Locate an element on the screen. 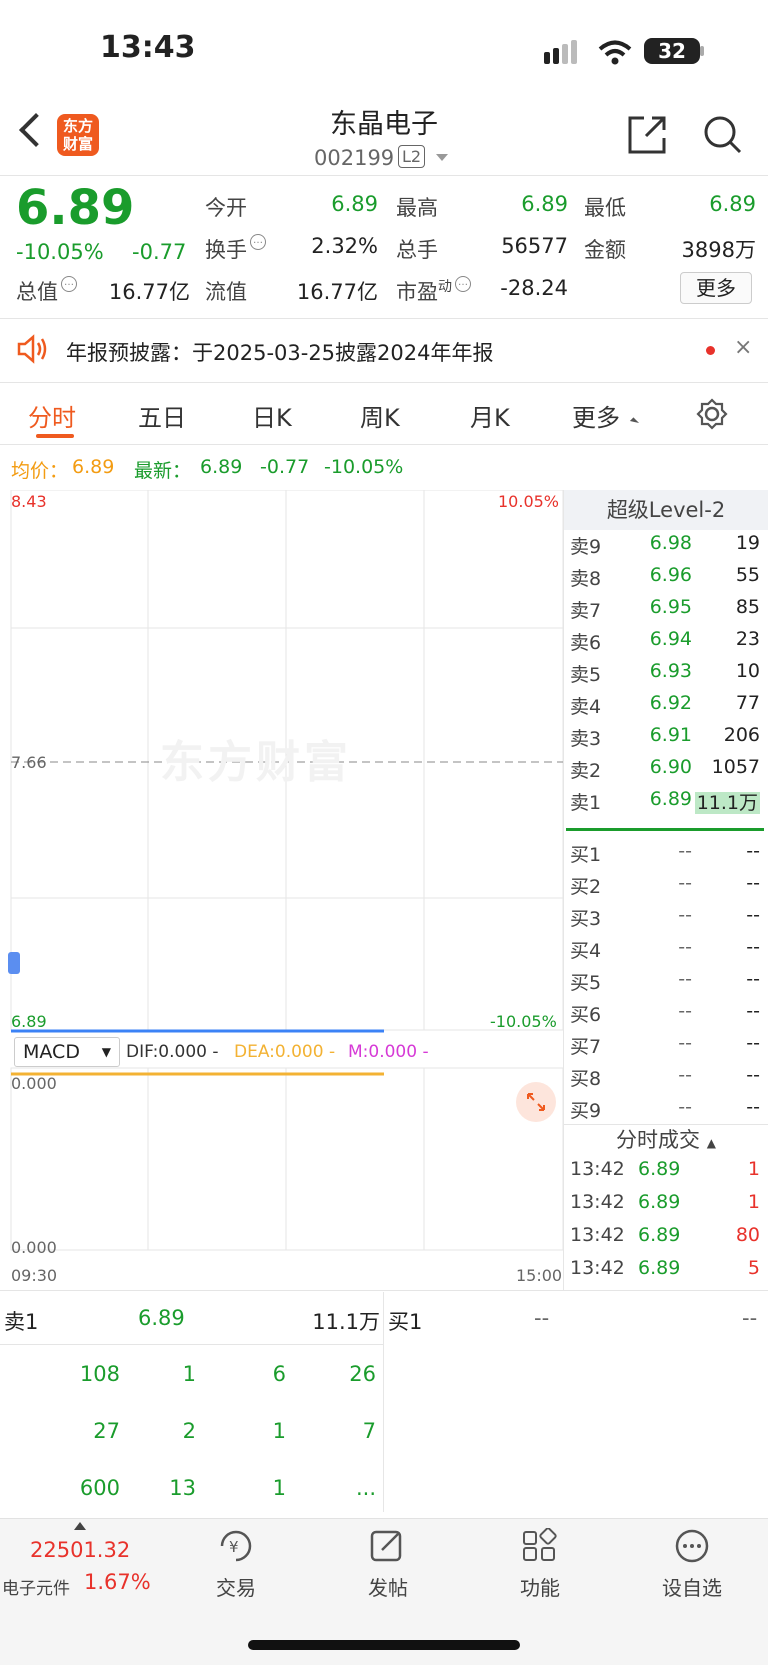 The height and width of the screenshot is (1665, 768). indicator-select: MACD ▼ is located at coordinates (67, 1052).